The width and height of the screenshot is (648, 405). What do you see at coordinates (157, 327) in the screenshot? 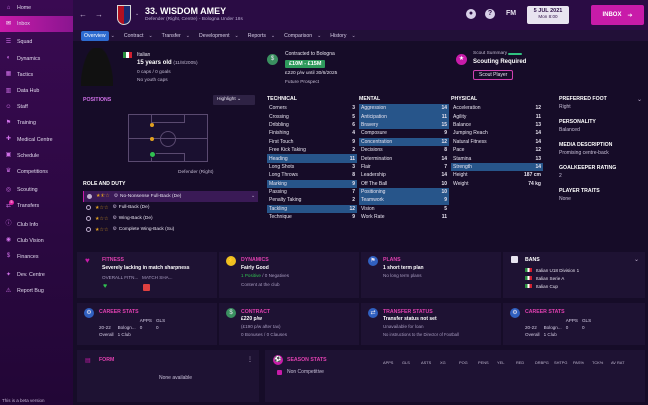
I see `gls-cell: 0` at bounding box center [157, 327].